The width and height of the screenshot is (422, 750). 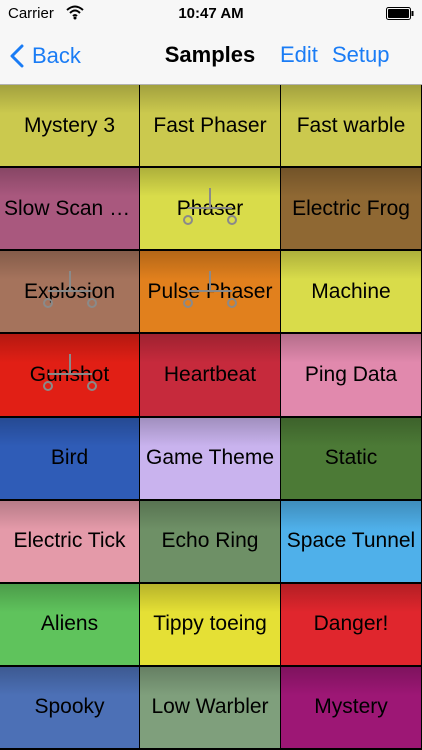 I want to click on sample-tile: Low Warbler, so click(x=210, y=708).